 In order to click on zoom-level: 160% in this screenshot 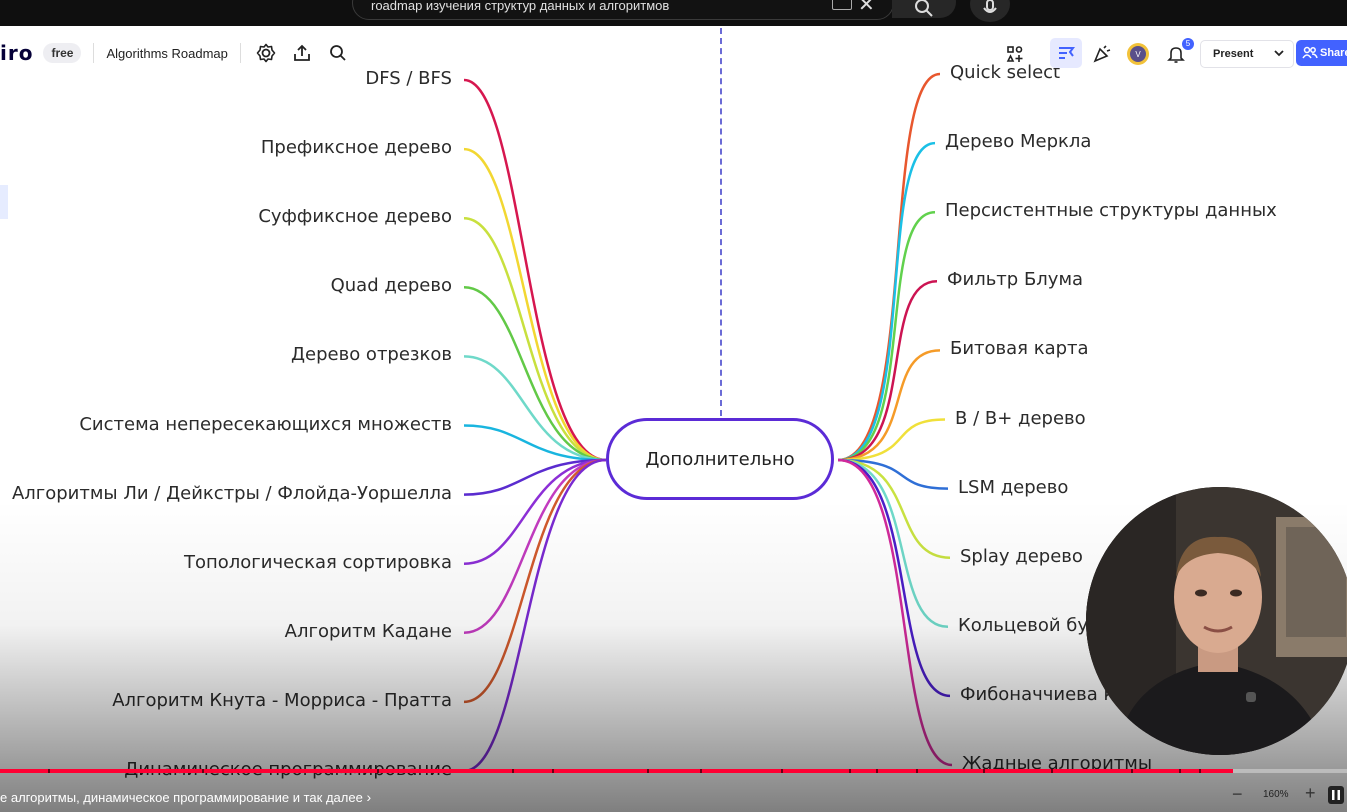, I will do `click(1276, 794)`.